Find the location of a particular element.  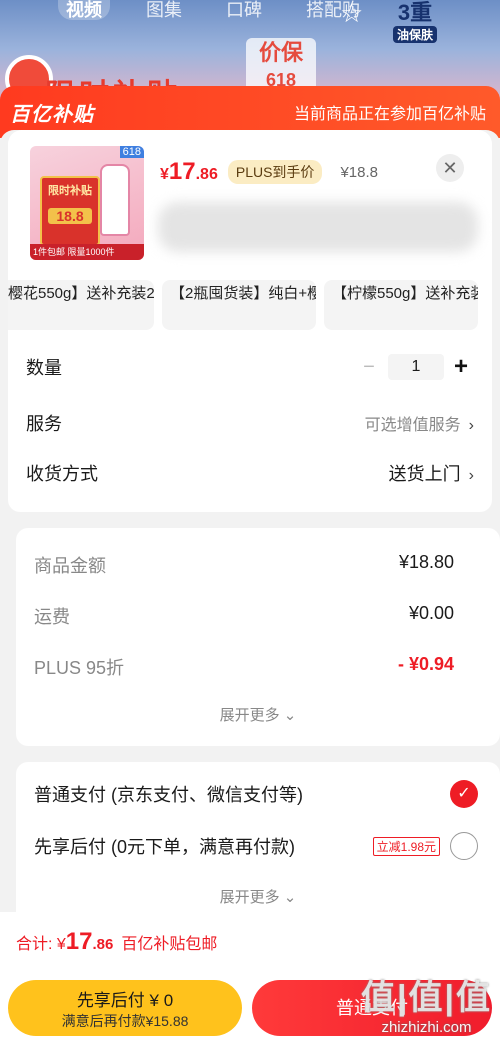

delivery-value: 送货上门 is located at coordinates (424, 474).